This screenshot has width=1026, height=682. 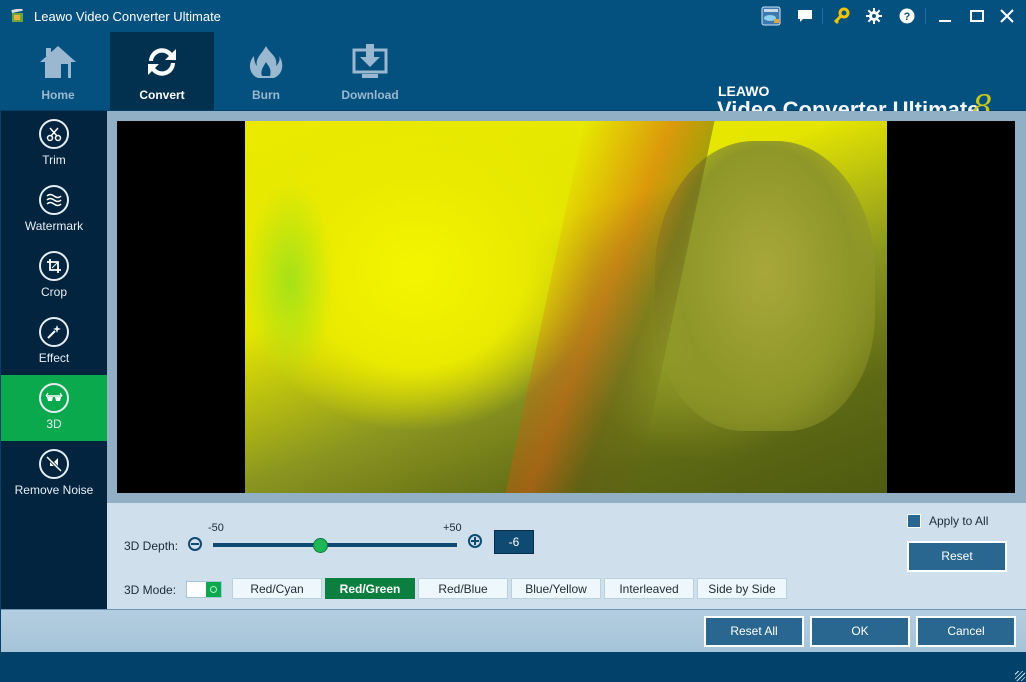 What do you see at coordinates (370, 95) in the screenshot?
I see `nav-download-label: Download` at bounding box center [370, 95].